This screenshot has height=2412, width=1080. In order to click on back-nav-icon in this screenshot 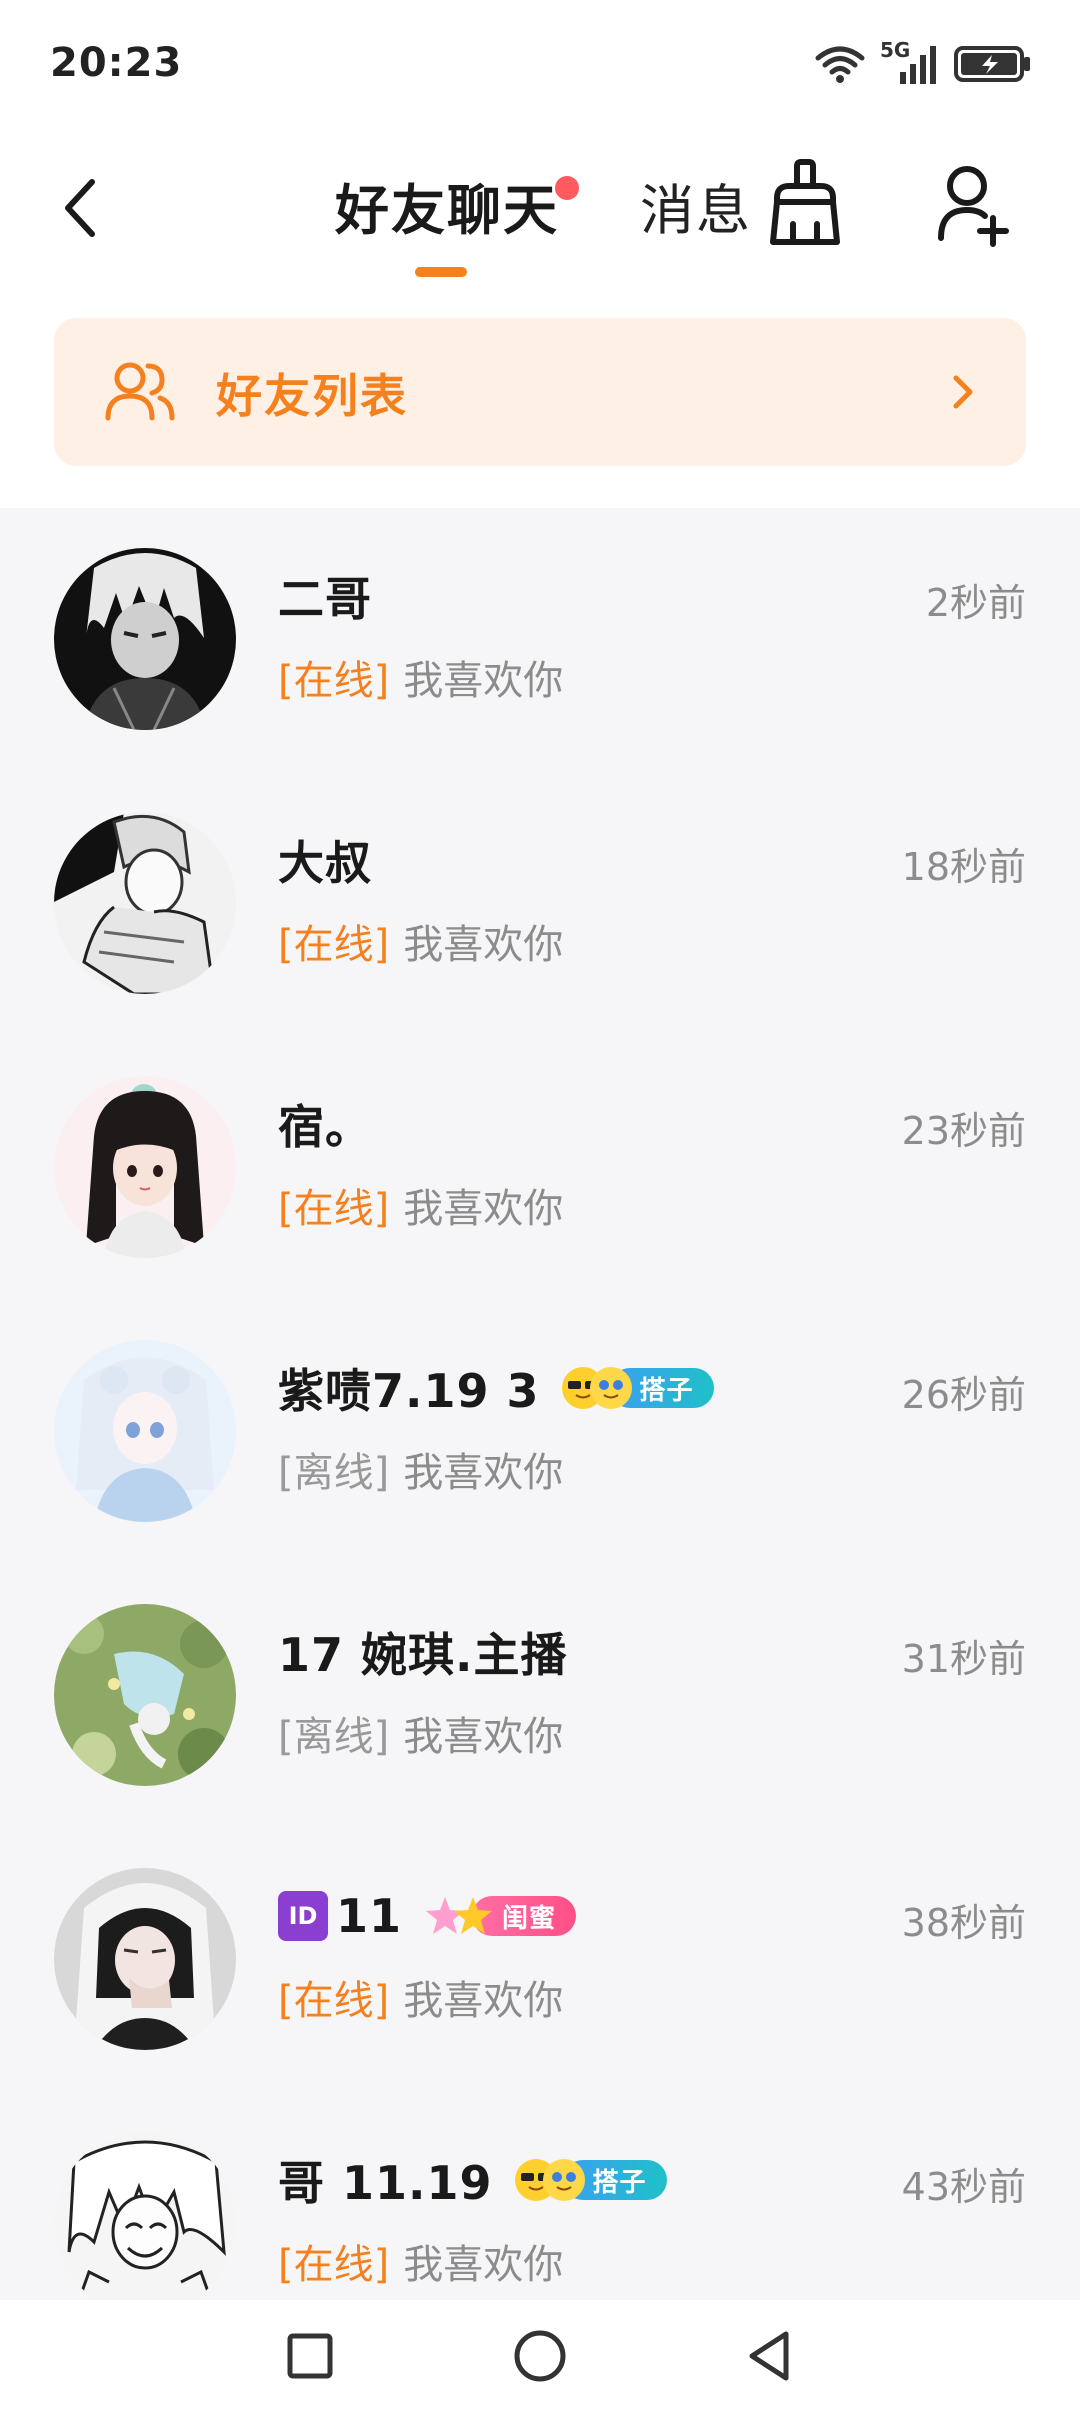, I will do `click(770, 2356)`.